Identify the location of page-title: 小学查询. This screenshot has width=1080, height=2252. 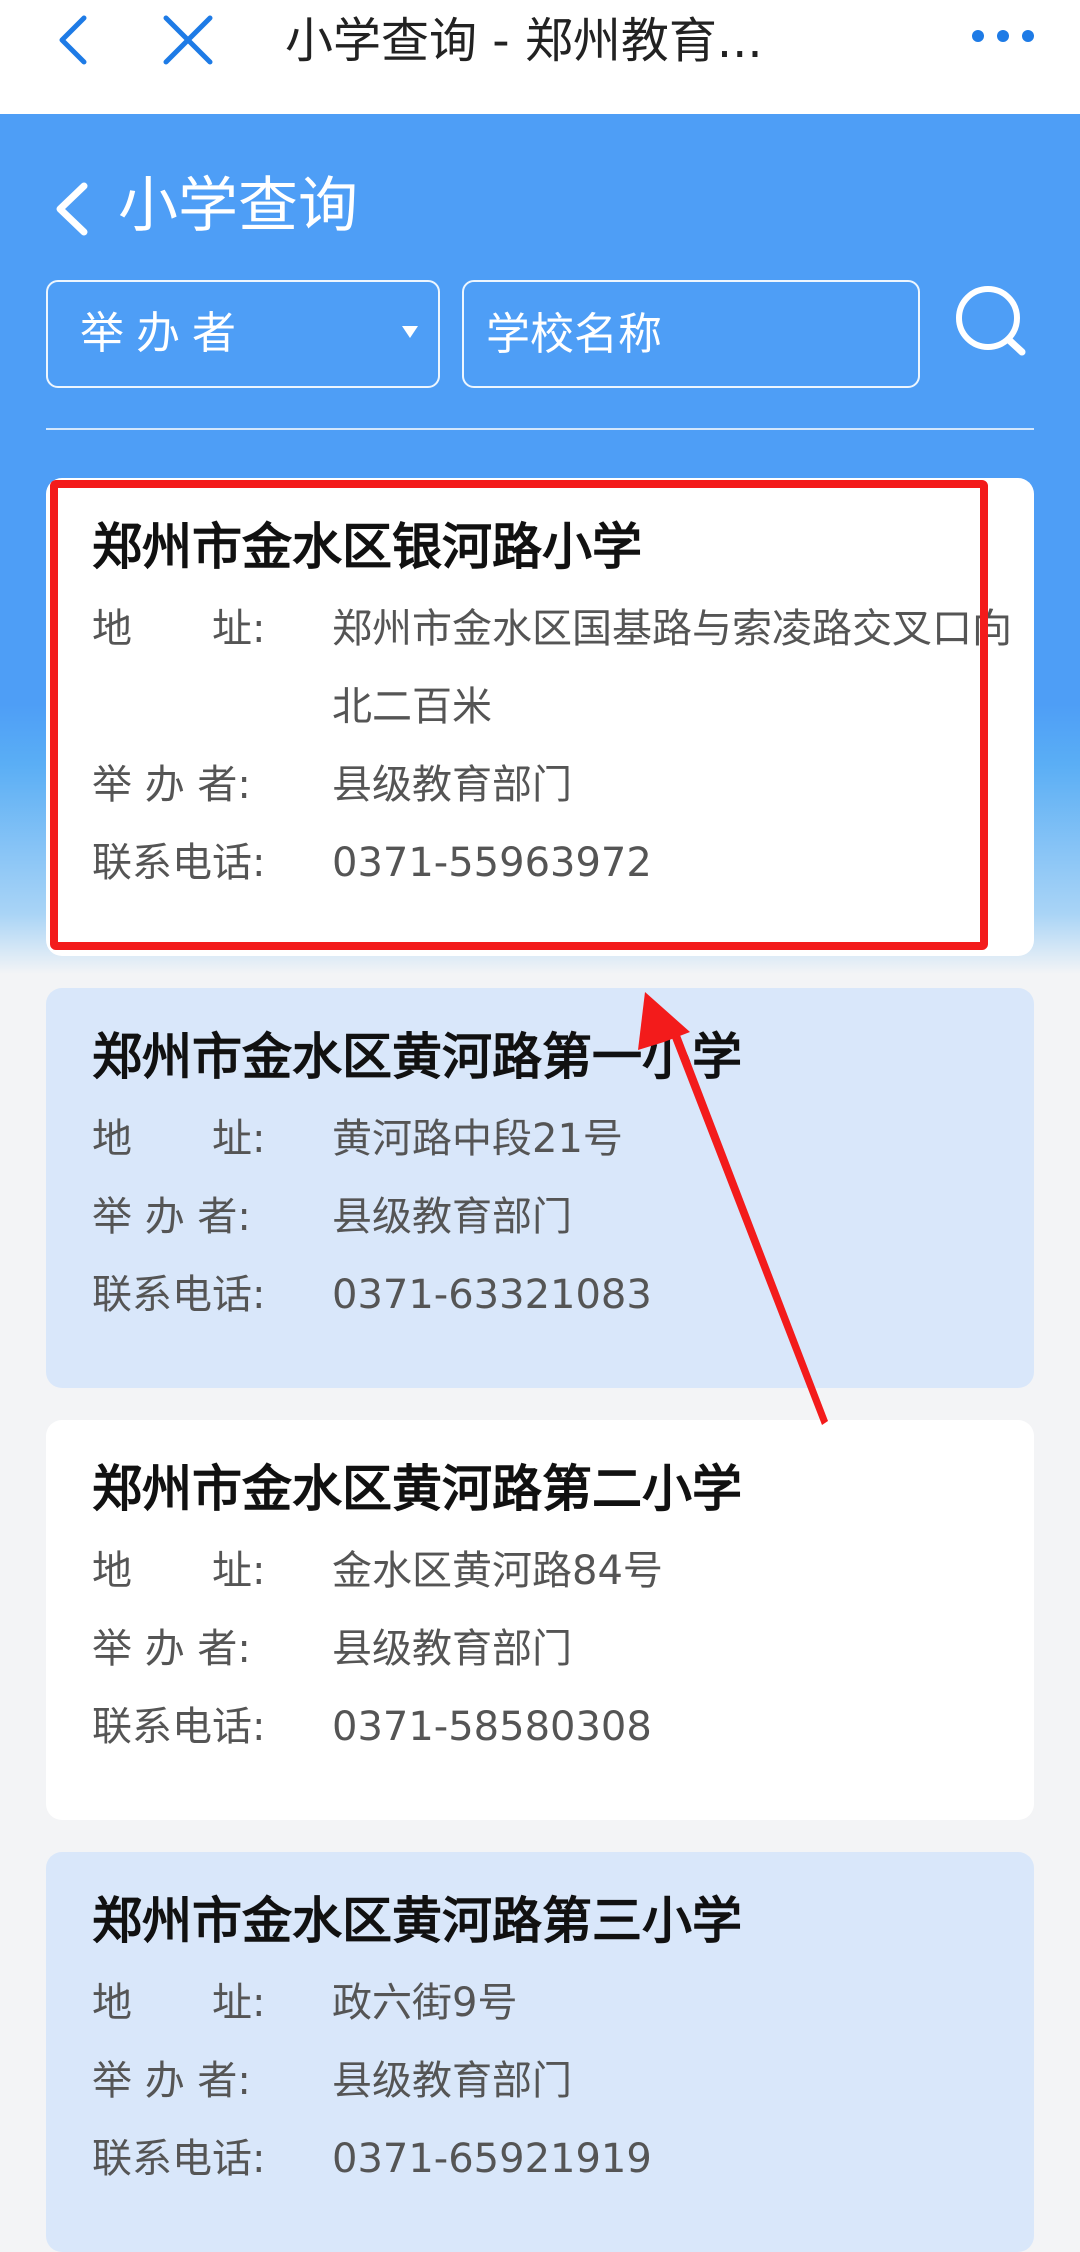
(238, 206).